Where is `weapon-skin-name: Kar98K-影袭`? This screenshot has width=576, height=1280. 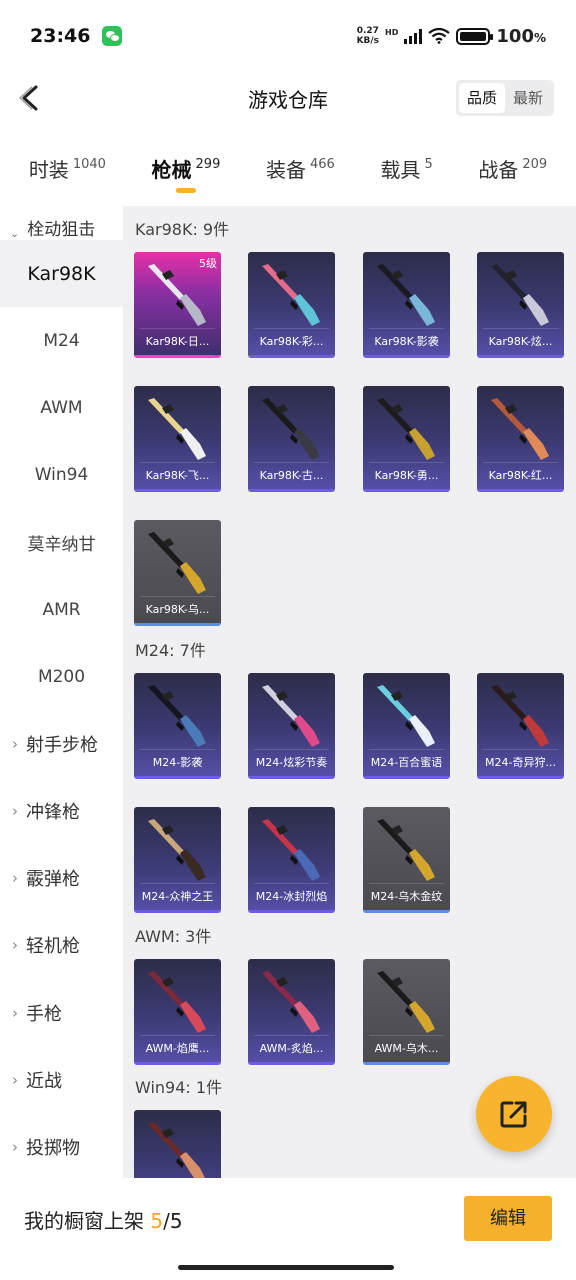 weapon-skin-name: Kar98K-影袭 is located at coordinates (406, 341).